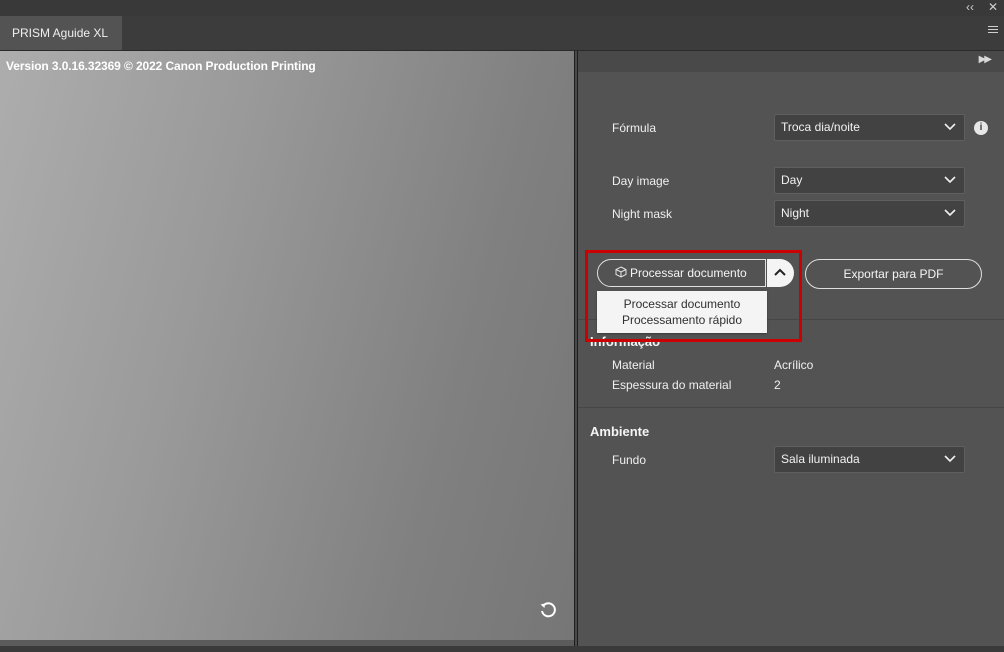 The height and width of the screenshot is (652, 1004). Describe the element at coordinates (869, 459) in the screenshot. I see `background-select: Sala iluminada` at that location.